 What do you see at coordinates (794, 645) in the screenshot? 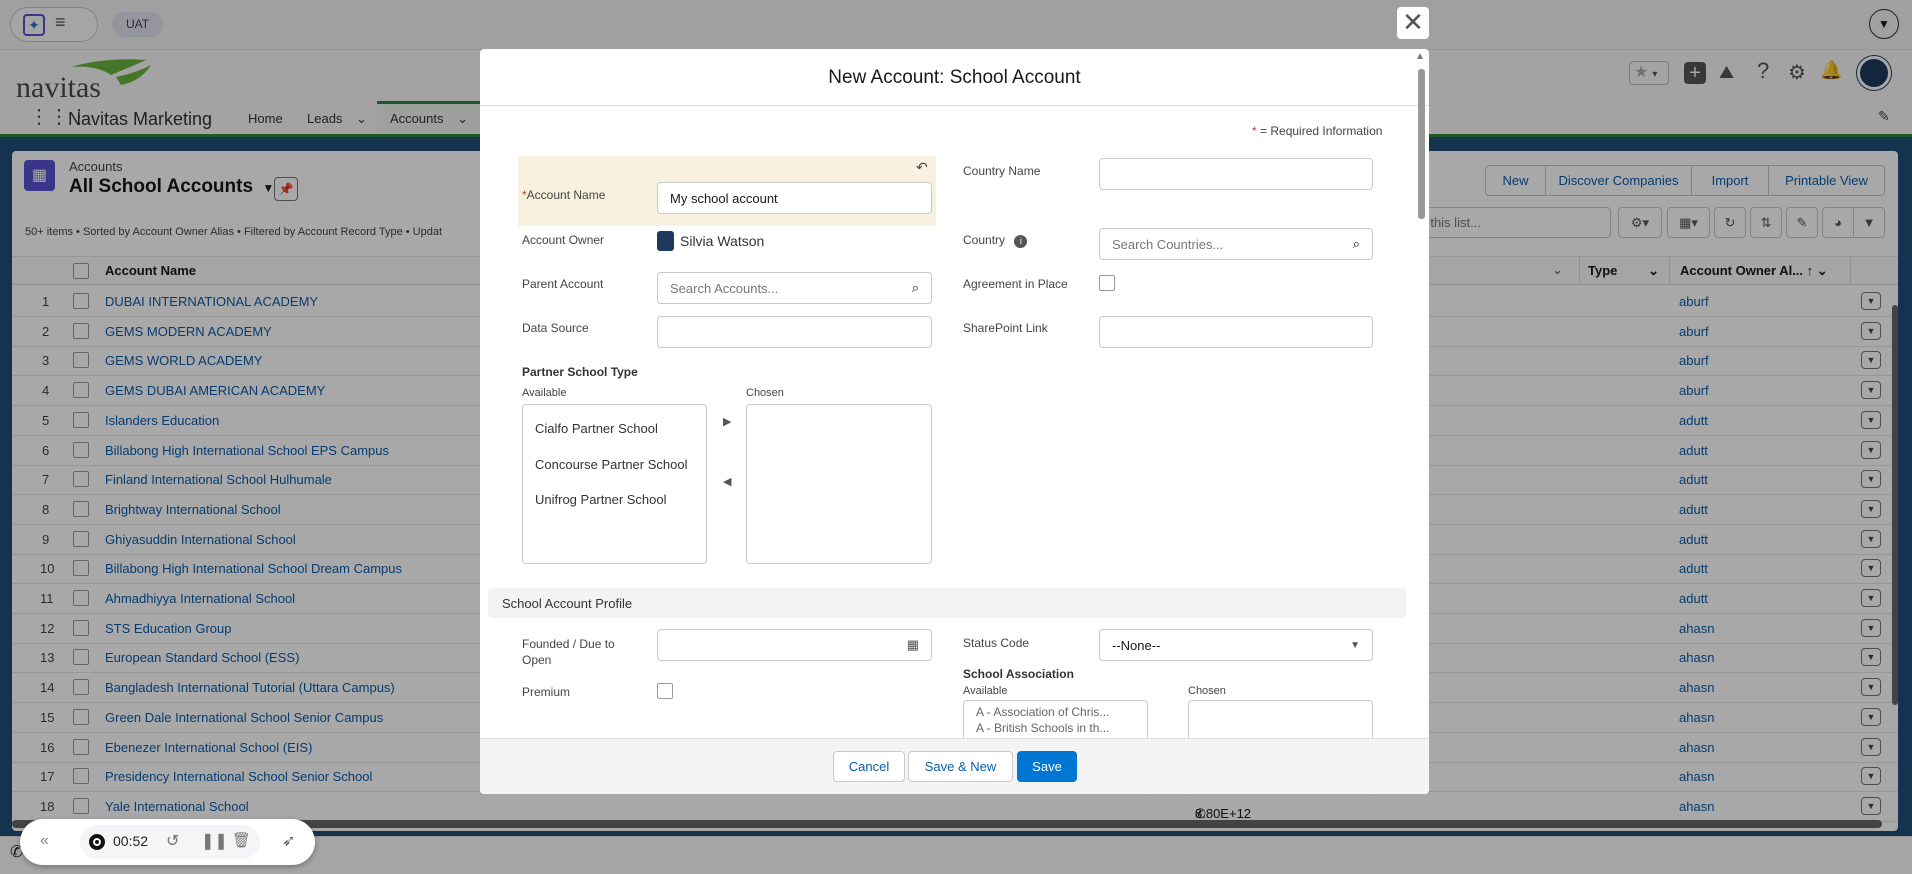
I see `founded-date-input: ▦` at bounding box center [794, 645].